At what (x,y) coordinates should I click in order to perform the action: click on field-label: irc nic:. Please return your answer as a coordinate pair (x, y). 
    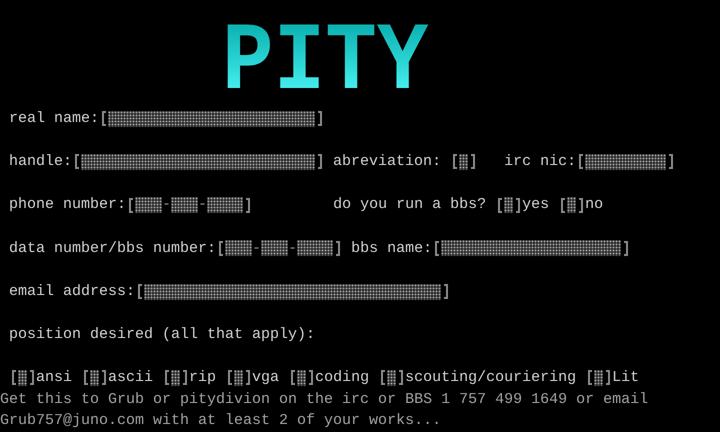
    Looking at the image, I should click on (540, 162).